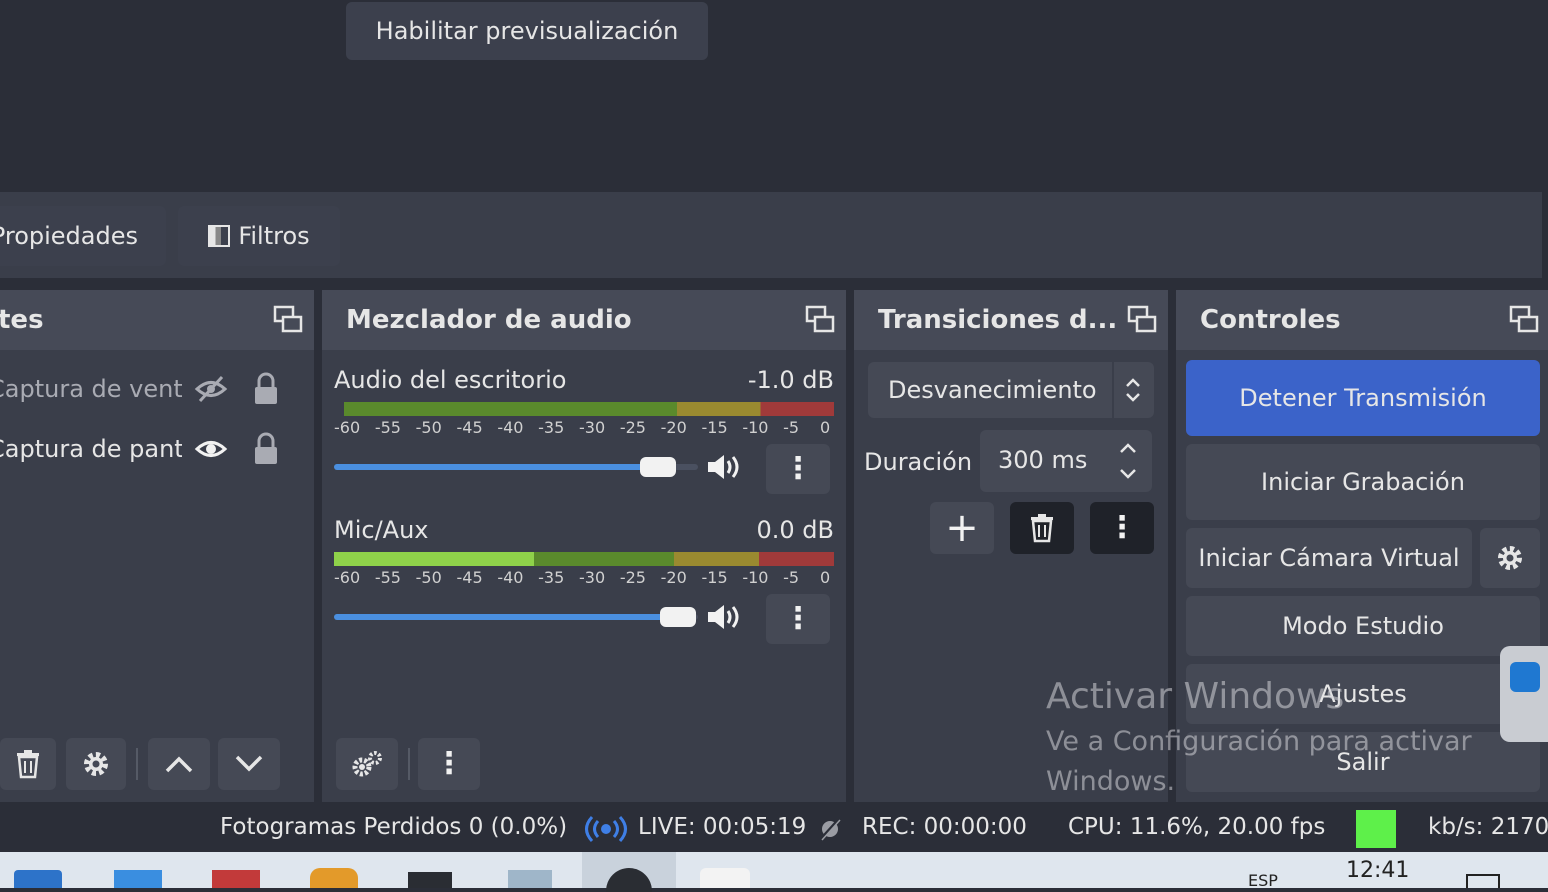 The image size is (1548, 892). Describe the element at coordinates (91, 389) in the screenshot. I see `source-label: Captura de venta` at that location.